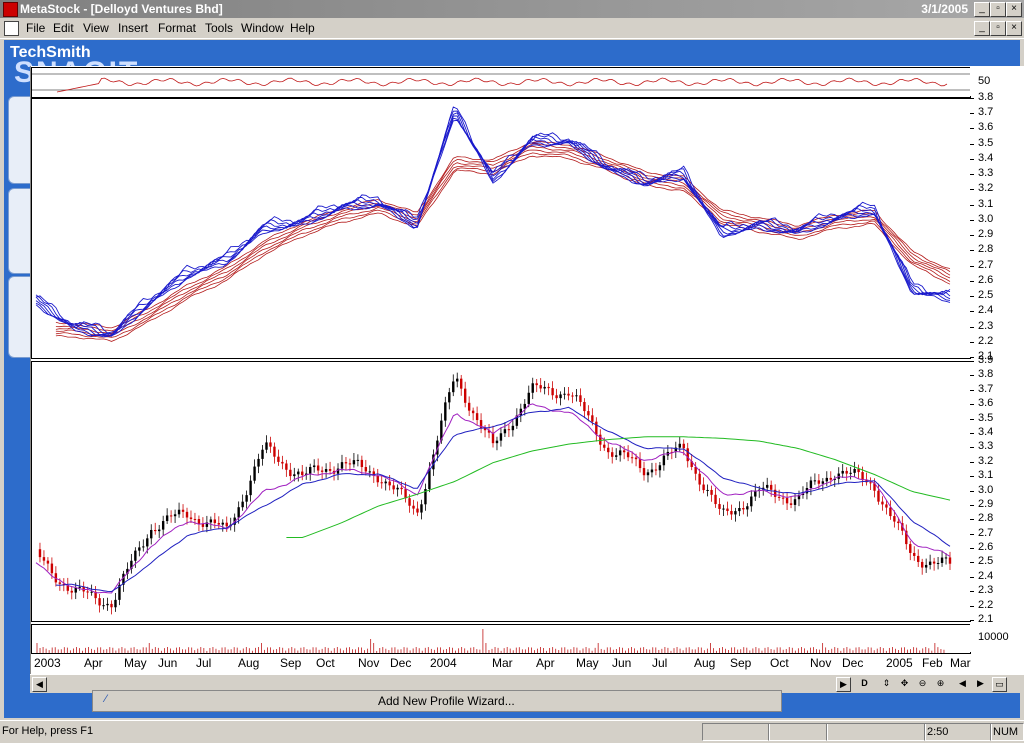  Describe the element at coordinates (1007, 732) in the screenshot. I see `status-num: NUM` at that location.